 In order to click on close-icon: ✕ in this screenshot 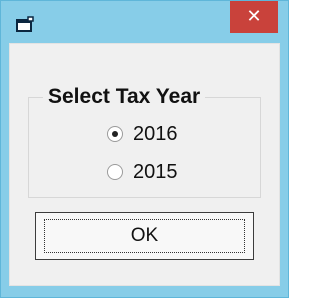, I will do `click(254, 16)`.